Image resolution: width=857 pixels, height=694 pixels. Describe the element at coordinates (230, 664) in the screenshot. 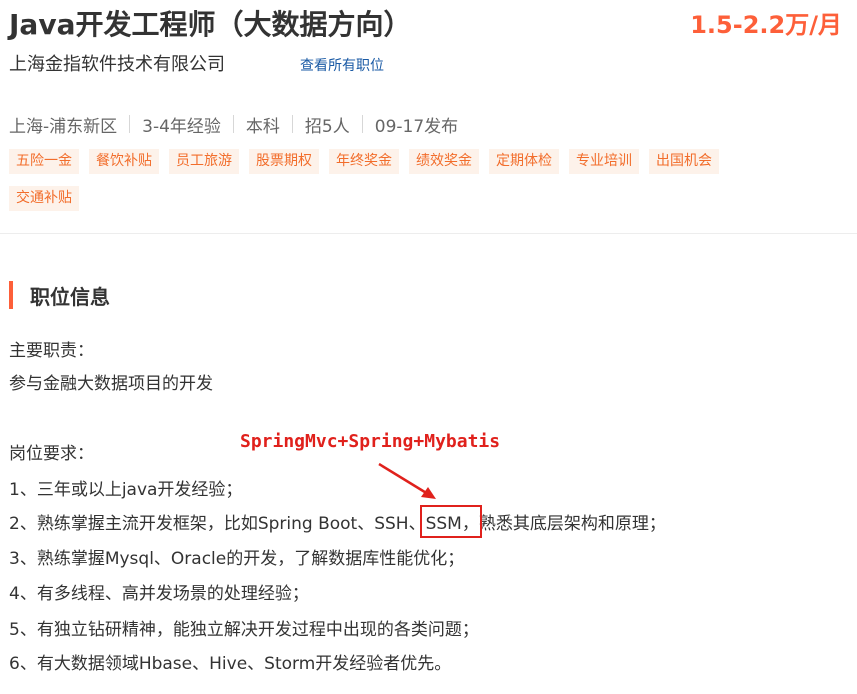

I see `requirement-line: 6、有大数据领域Hbase、Hive、Storm开发经验者优先。` at that location.